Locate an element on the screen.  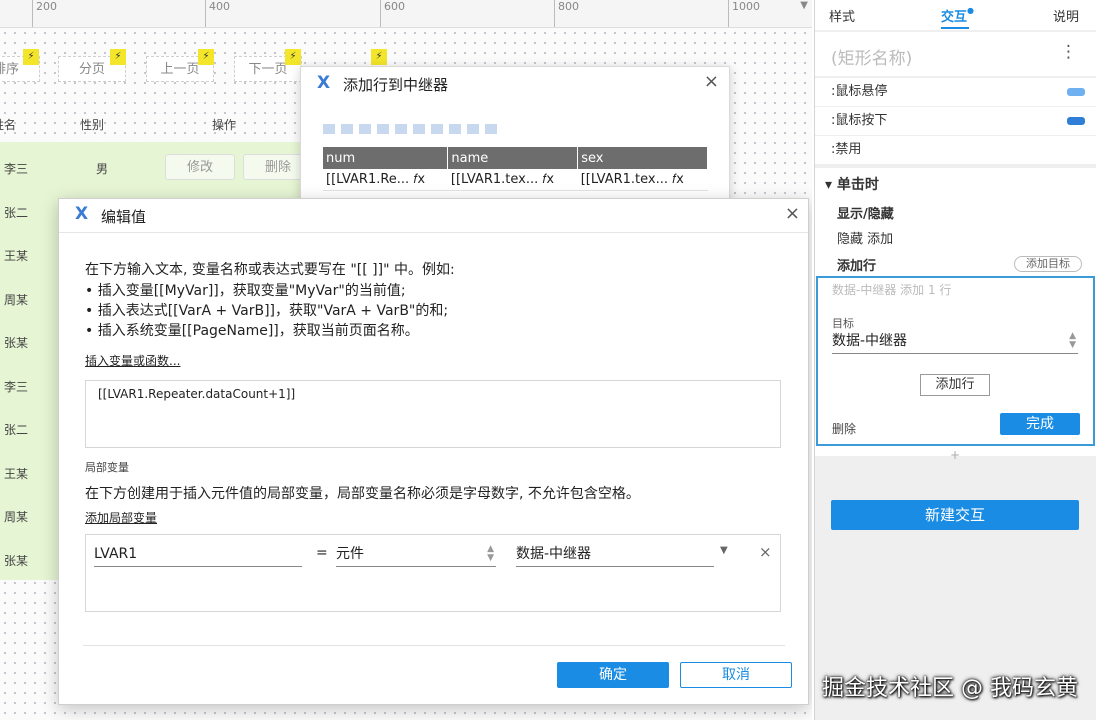
panel-tabs: 样式 交互● 说明 is located at coordinates (955, 15).